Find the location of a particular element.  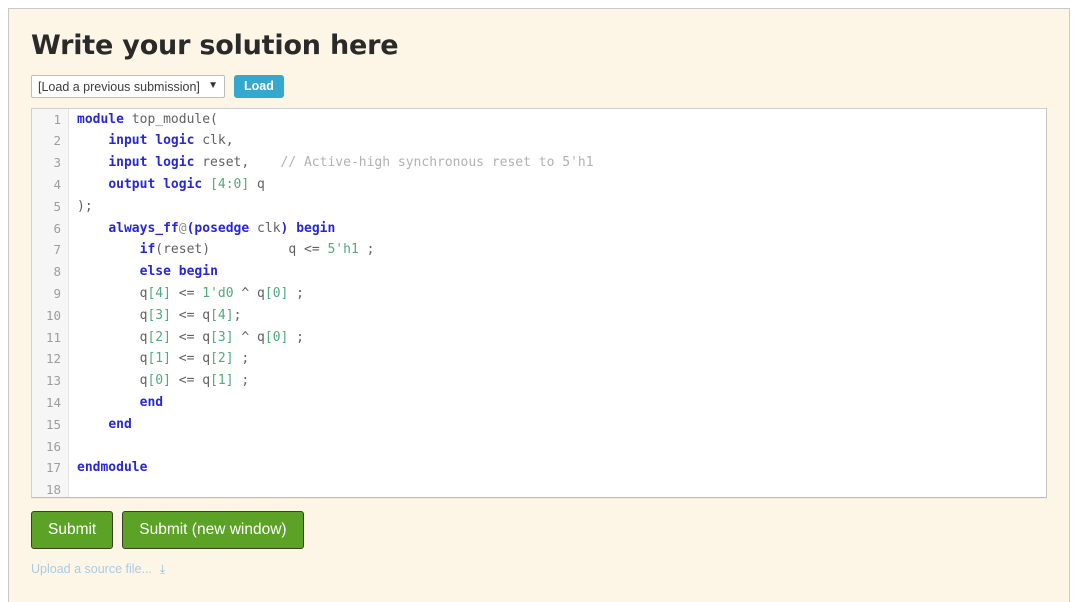

code-line: 6 always_ff@(posedge clk) begin is located at coordinates (539, 229).